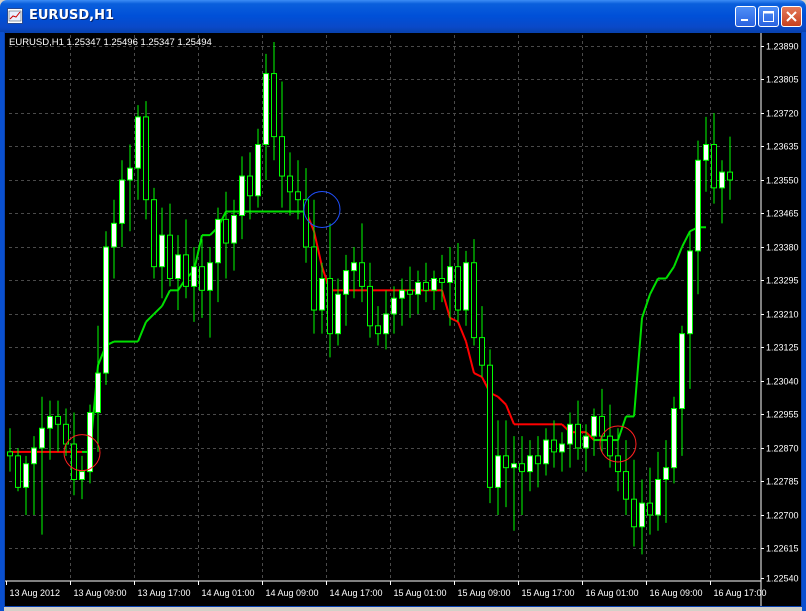 Image resolution: width=806 pixels, height=611 pixels. What do you see at coordinates (782, 415) in the screenshot?
I see `price-tick-label: 1.22955` at bounding box center [782, 415].